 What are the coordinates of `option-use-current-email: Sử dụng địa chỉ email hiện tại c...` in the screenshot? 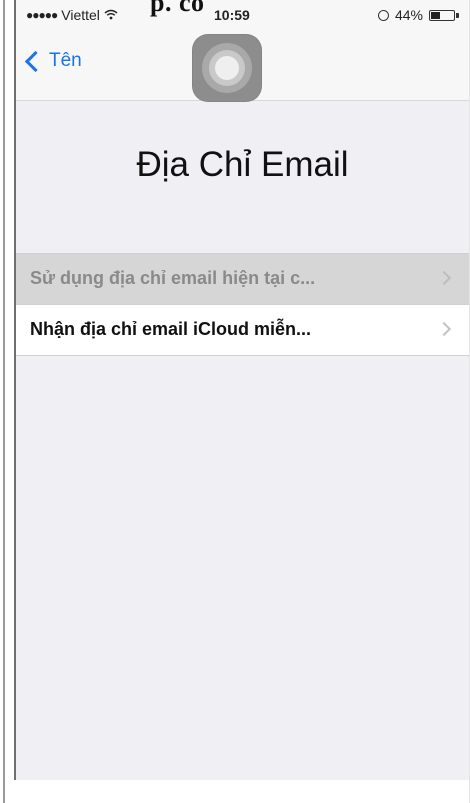 It's located at (242, 279).